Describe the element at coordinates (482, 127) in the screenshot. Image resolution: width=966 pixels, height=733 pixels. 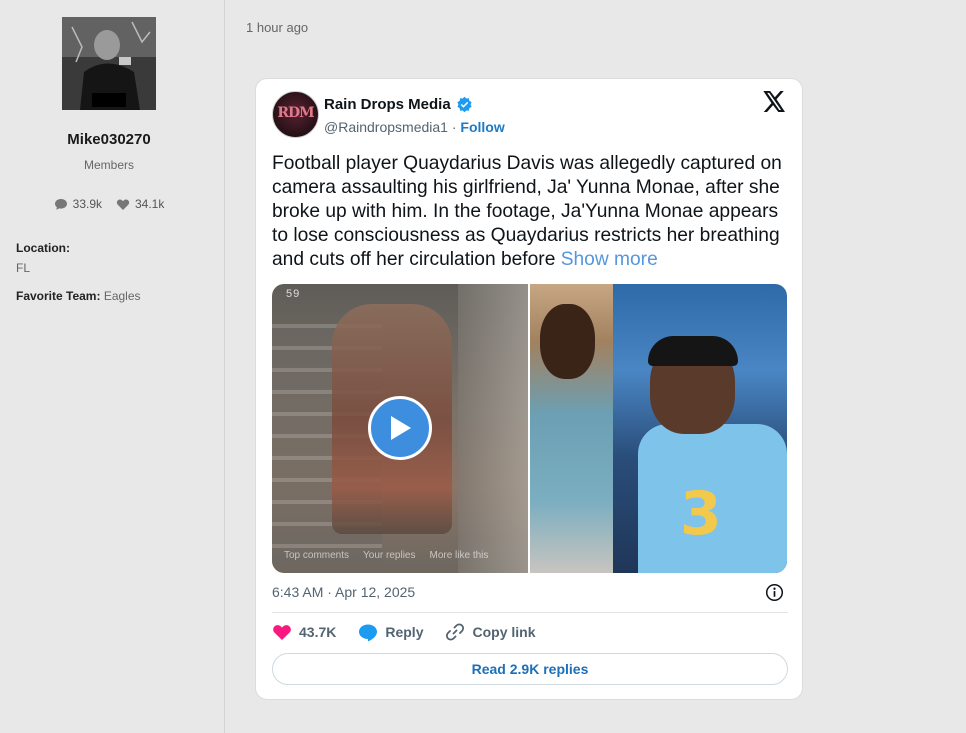
I see `follow-link: Follow` at that location.